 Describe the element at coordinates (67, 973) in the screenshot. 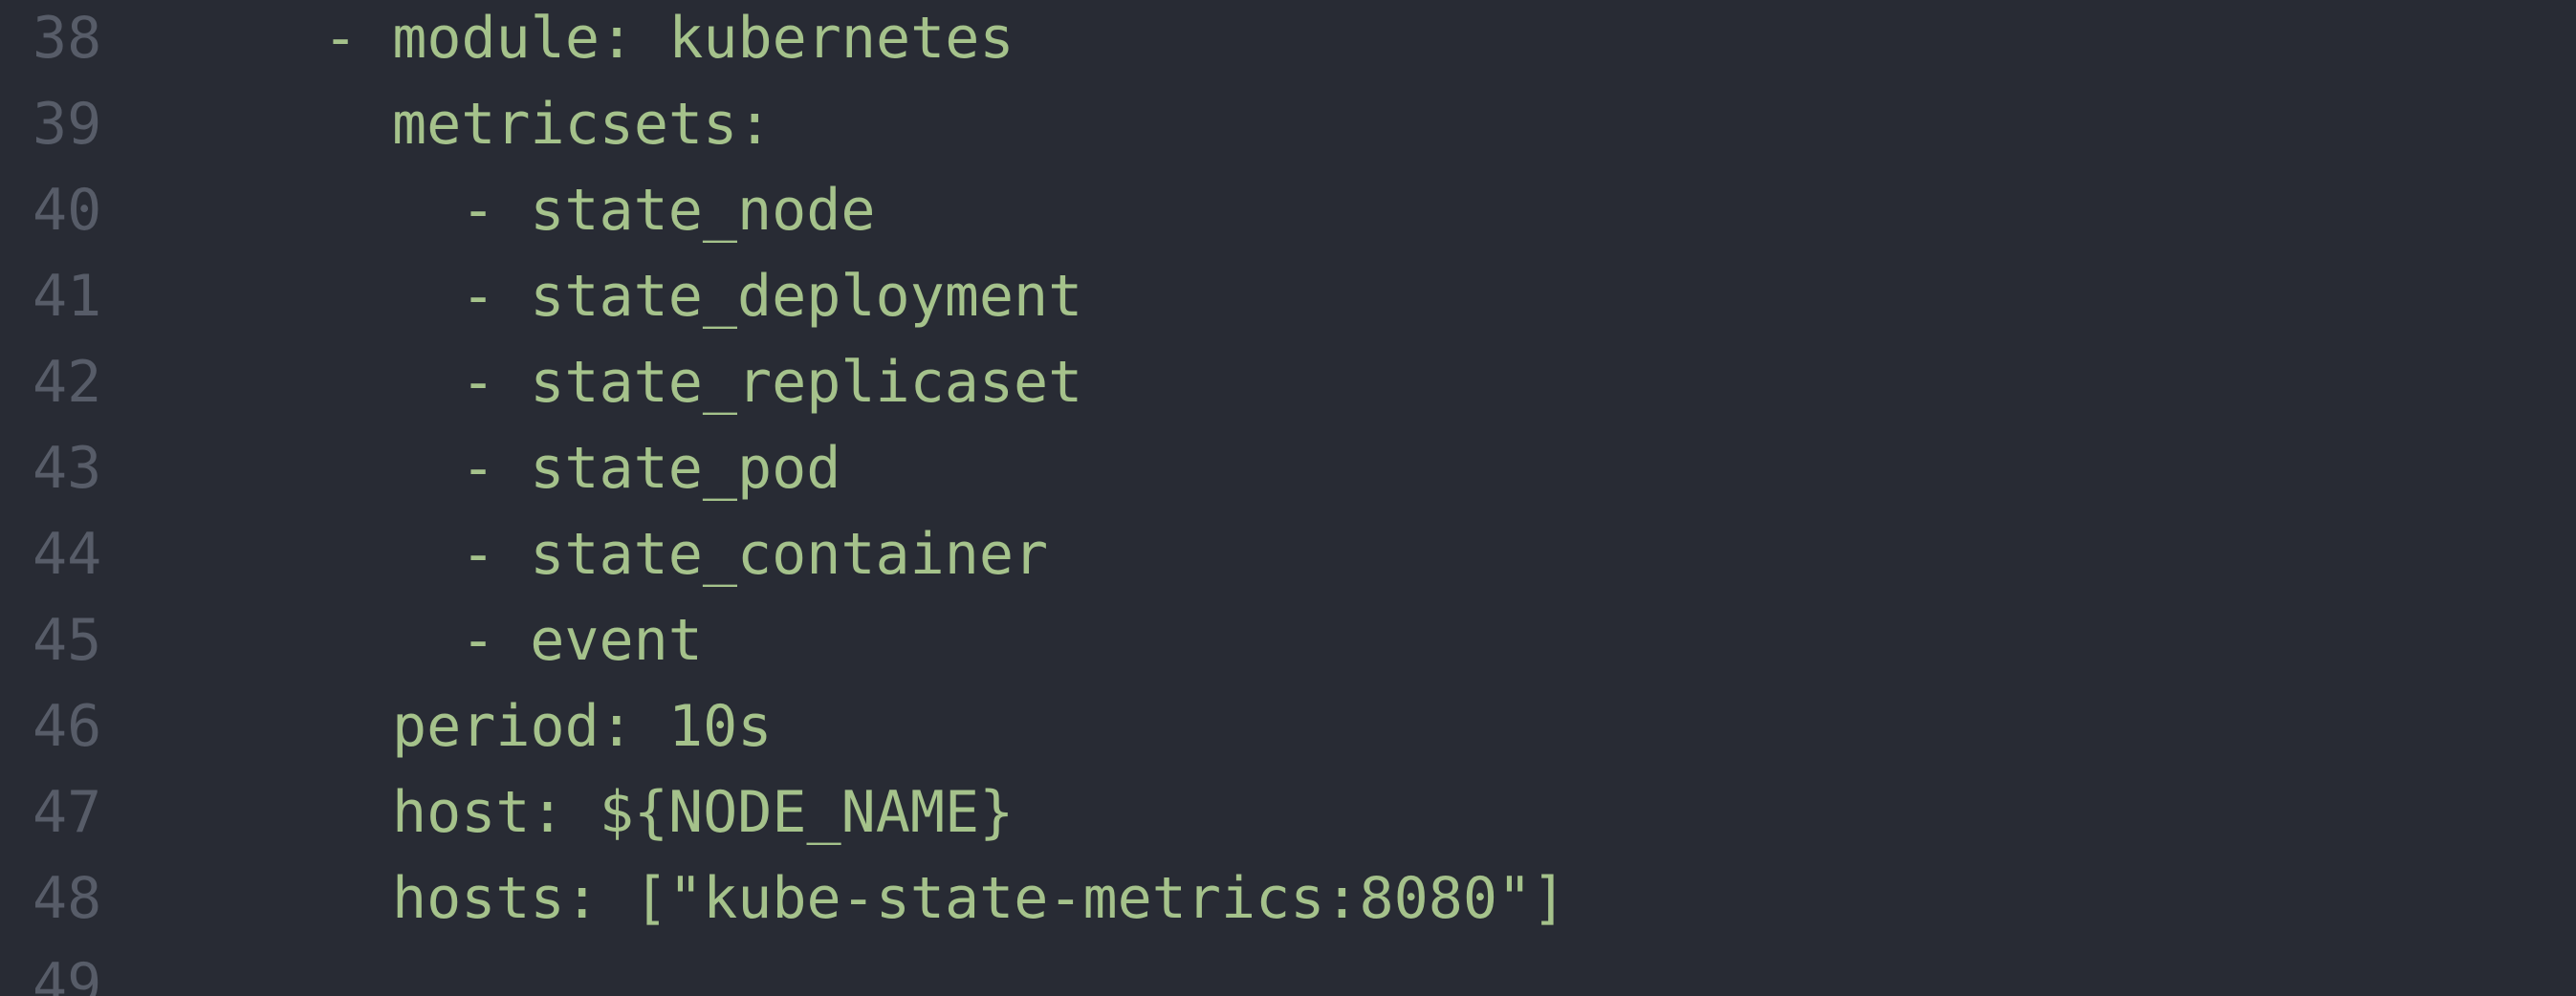

I see `line-number: 49` at that location.